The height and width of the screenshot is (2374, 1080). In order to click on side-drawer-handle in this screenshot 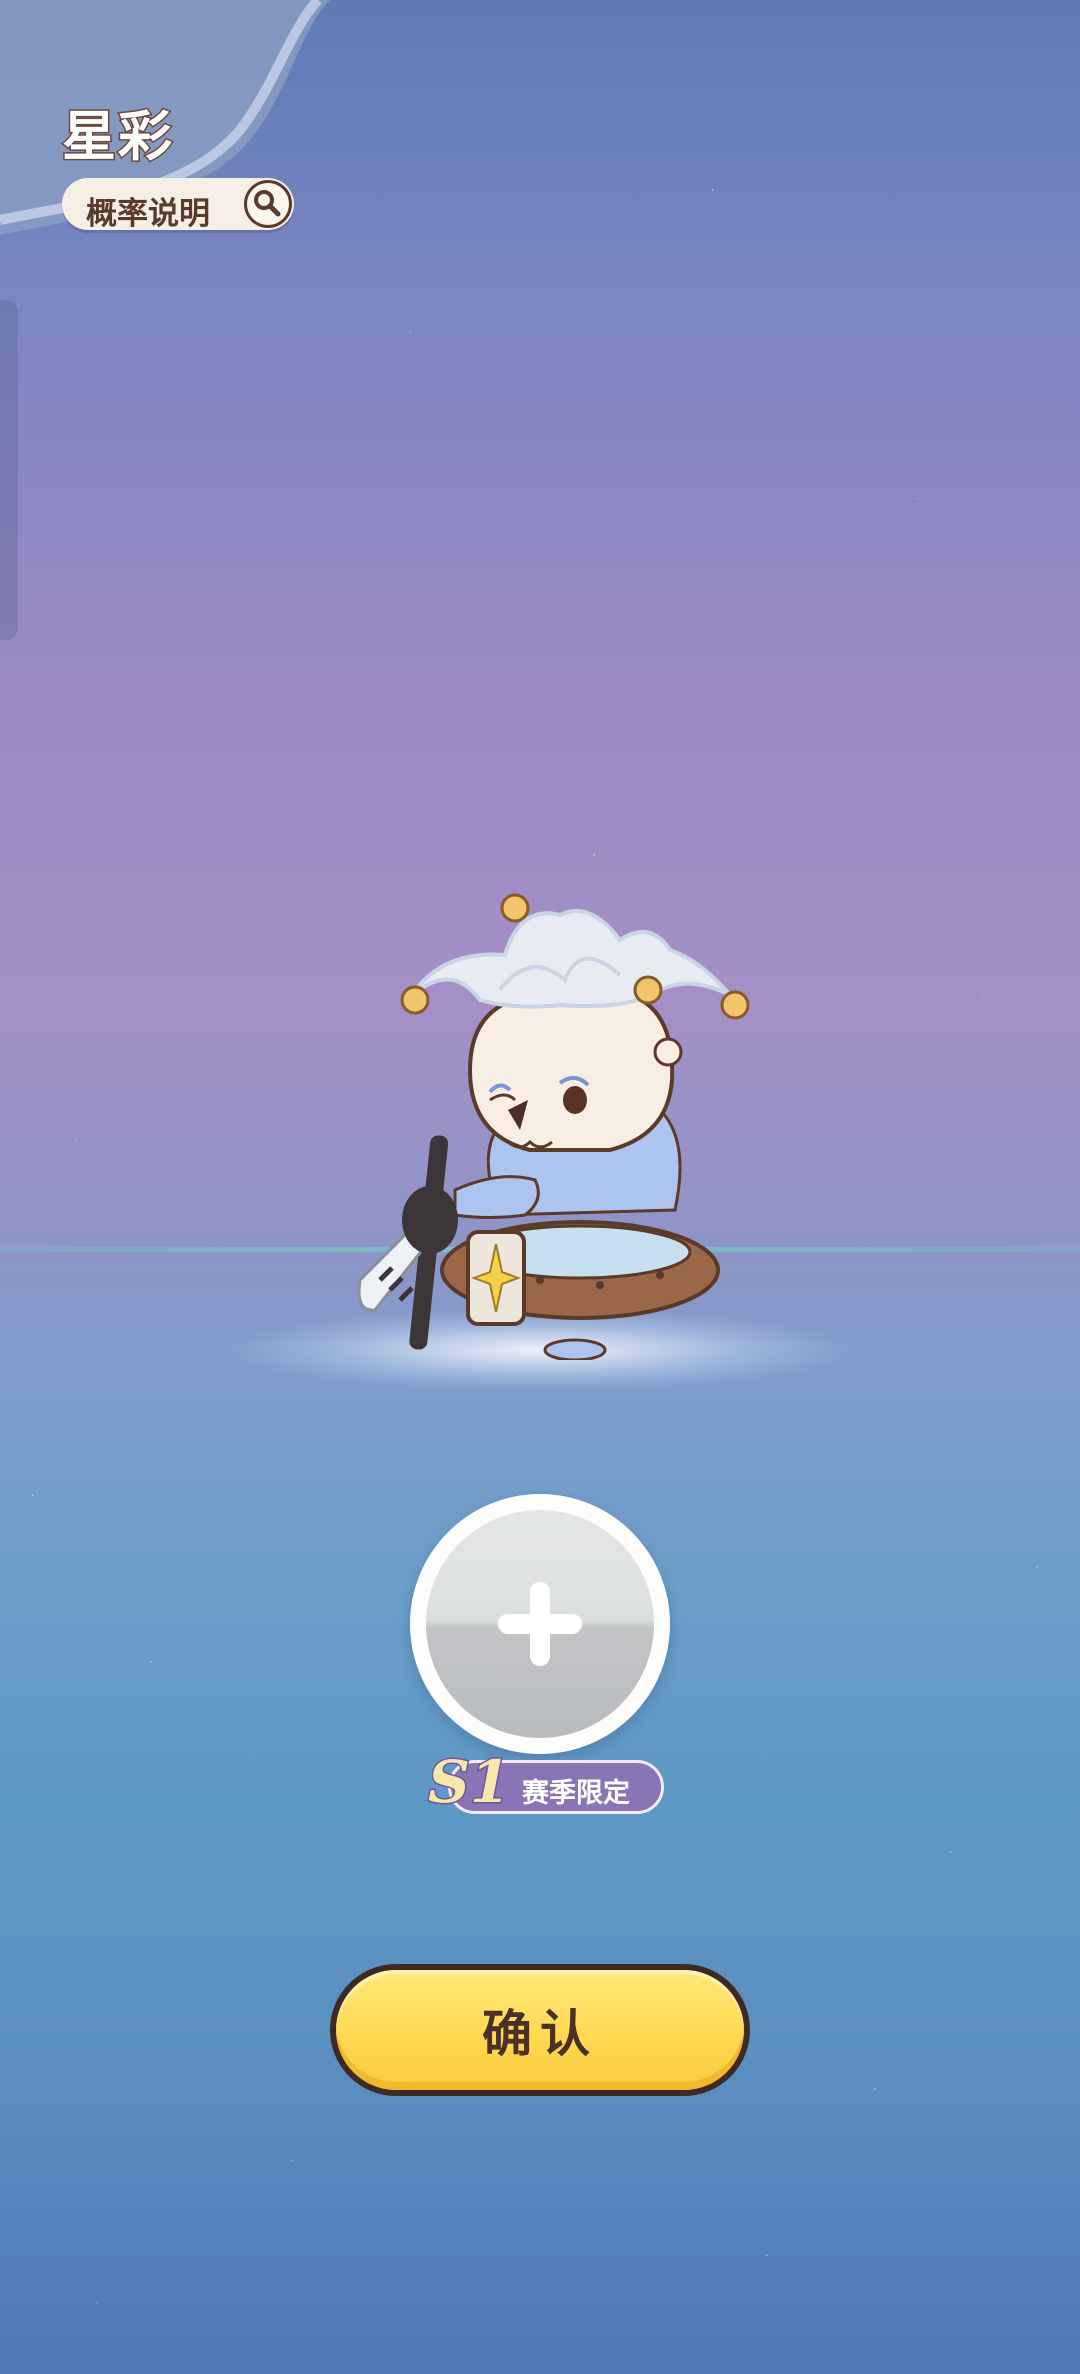, I will do `click(9, 470)`.